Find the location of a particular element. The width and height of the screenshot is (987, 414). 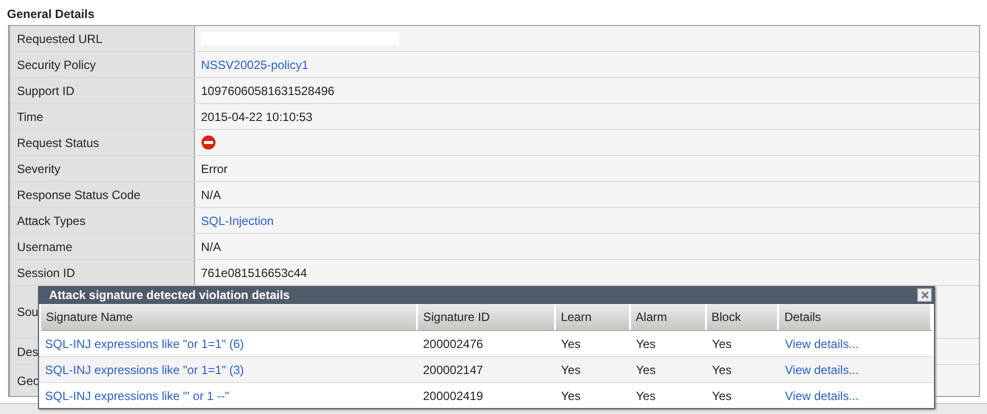

column-header: Signature ID is located at coordinates (487, 317).